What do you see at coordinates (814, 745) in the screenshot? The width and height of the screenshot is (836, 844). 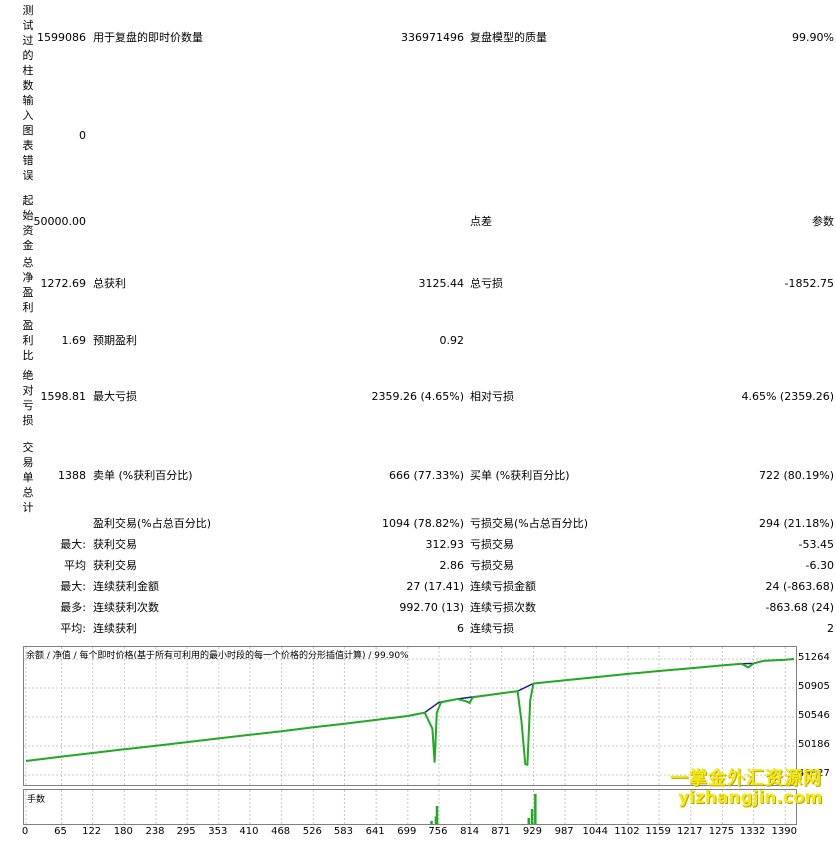 I see `y-tick-label: 50186` at bounding box center [814, 745].